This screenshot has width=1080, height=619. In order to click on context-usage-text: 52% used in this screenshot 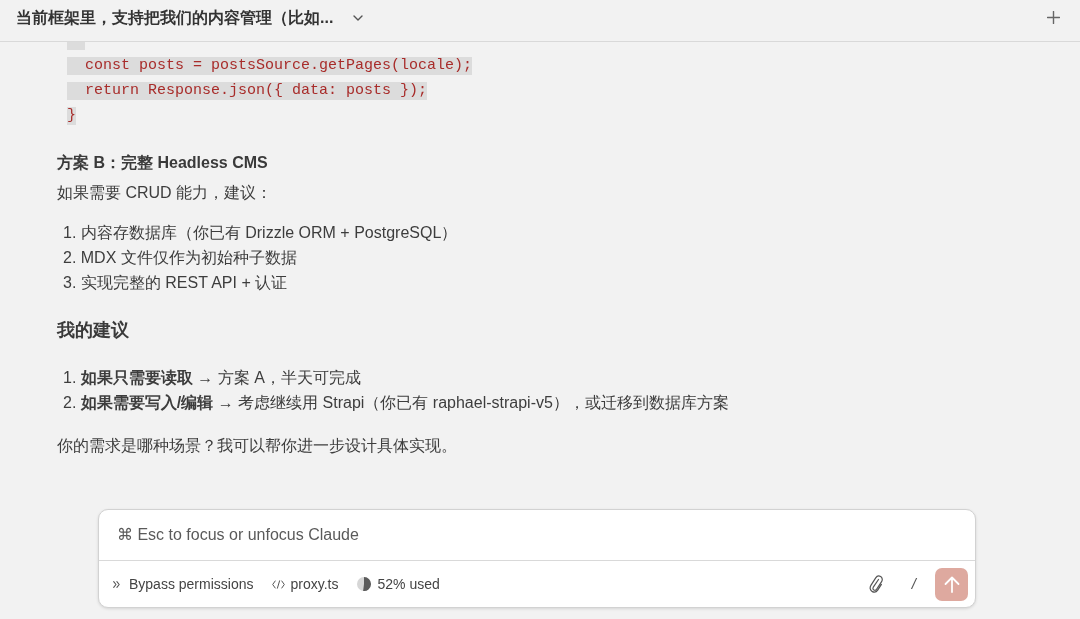, I will do `click(408, 584)`.